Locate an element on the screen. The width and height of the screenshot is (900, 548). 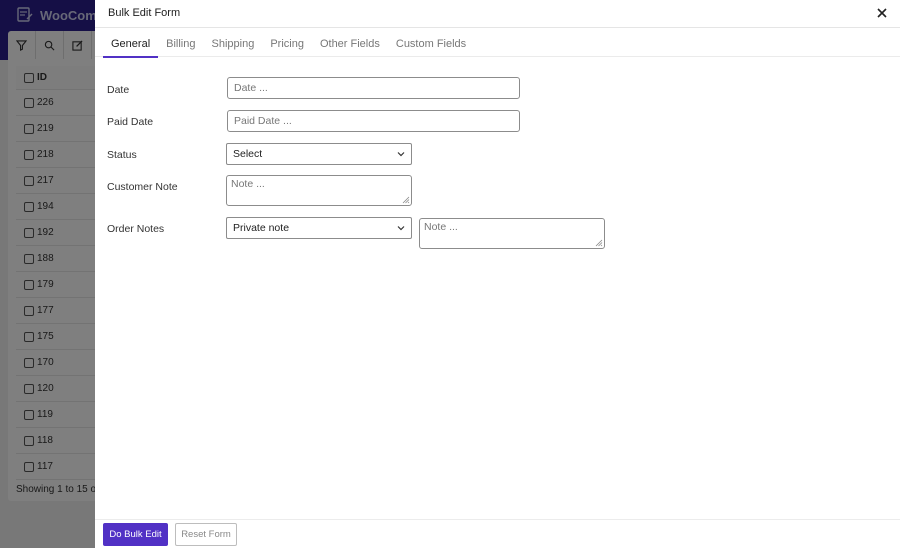
tab-billing: Billing is located at coordinates (180, 42).